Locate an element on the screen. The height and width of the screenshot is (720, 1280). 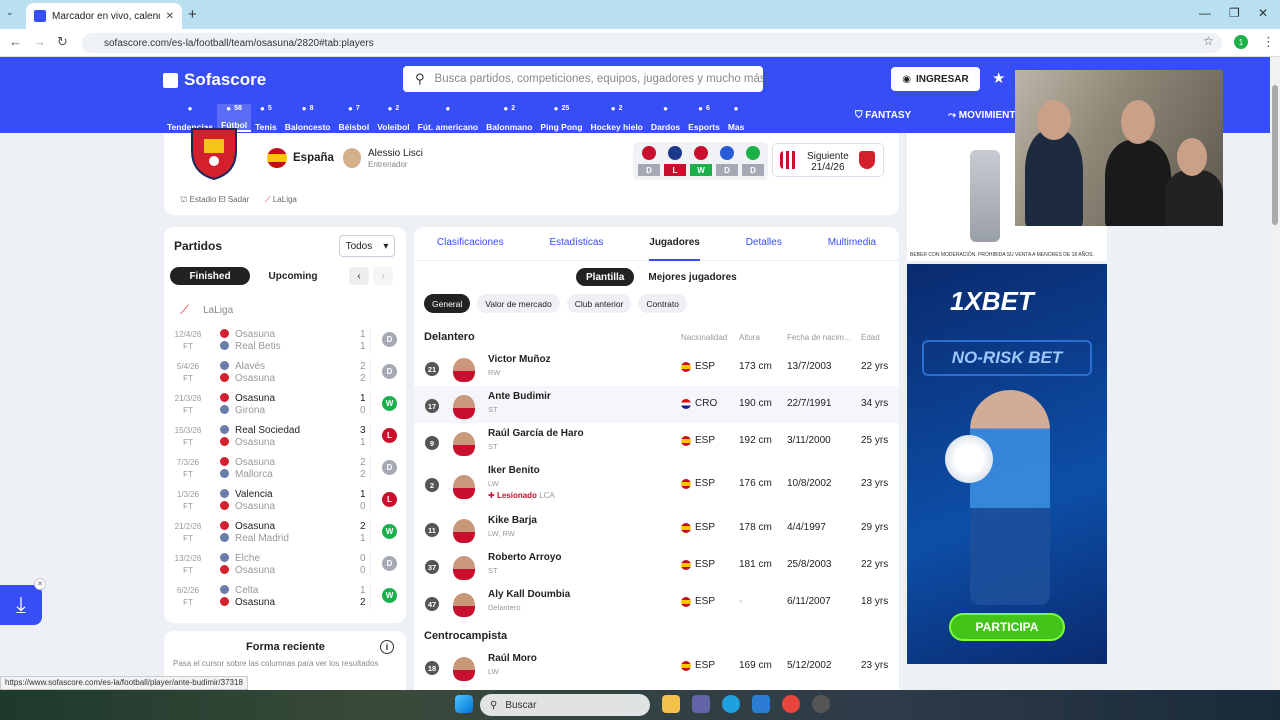
scrollbar-thumb is located at coordinates (1275, 155).